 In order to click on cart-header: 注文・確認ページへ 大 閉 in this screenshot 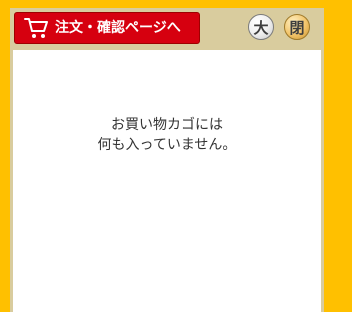, I will do `click(167, 29)`.